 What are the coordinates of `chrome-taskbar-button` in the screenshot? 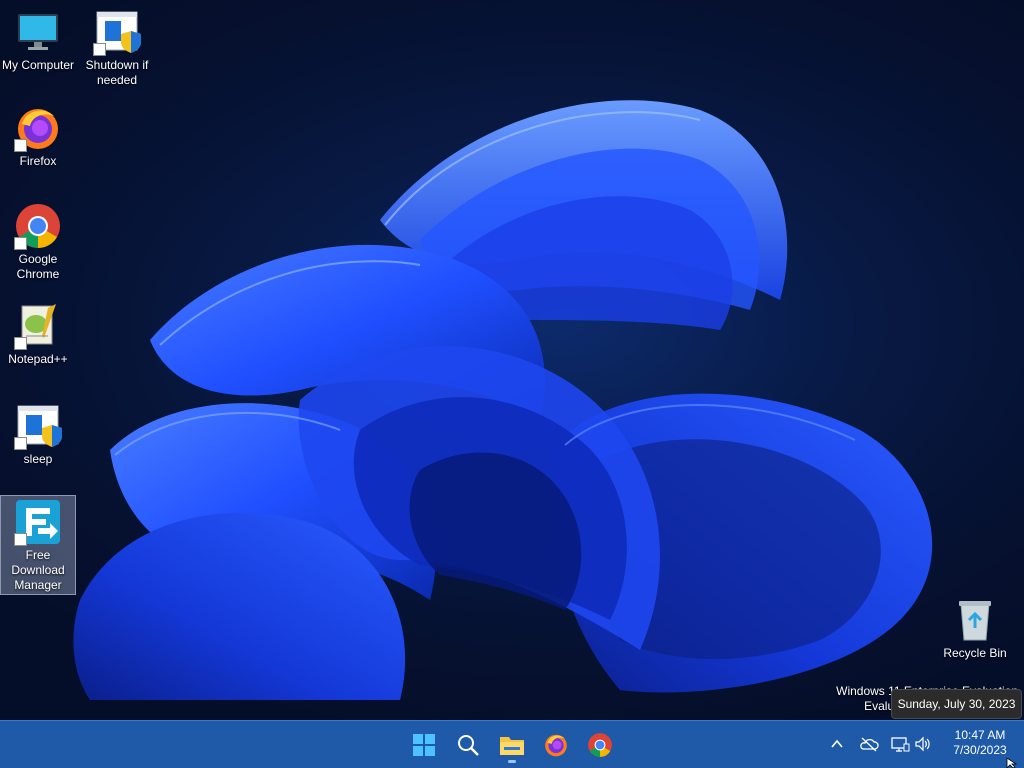 It's located at (600, 745).